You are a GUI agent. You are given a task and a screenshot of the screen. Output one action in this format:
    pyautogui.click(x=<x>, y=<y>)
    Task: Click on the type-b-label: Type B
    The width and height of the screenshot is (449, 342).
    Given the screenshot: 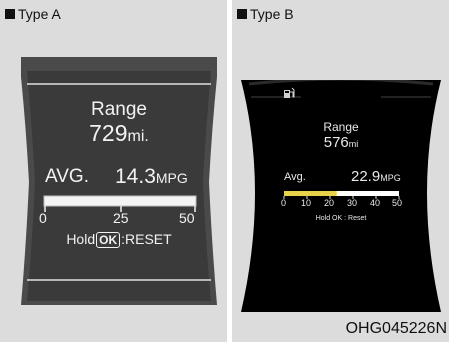 What is the action you would take?
    pyautogui.click(x=272, y=14)
    